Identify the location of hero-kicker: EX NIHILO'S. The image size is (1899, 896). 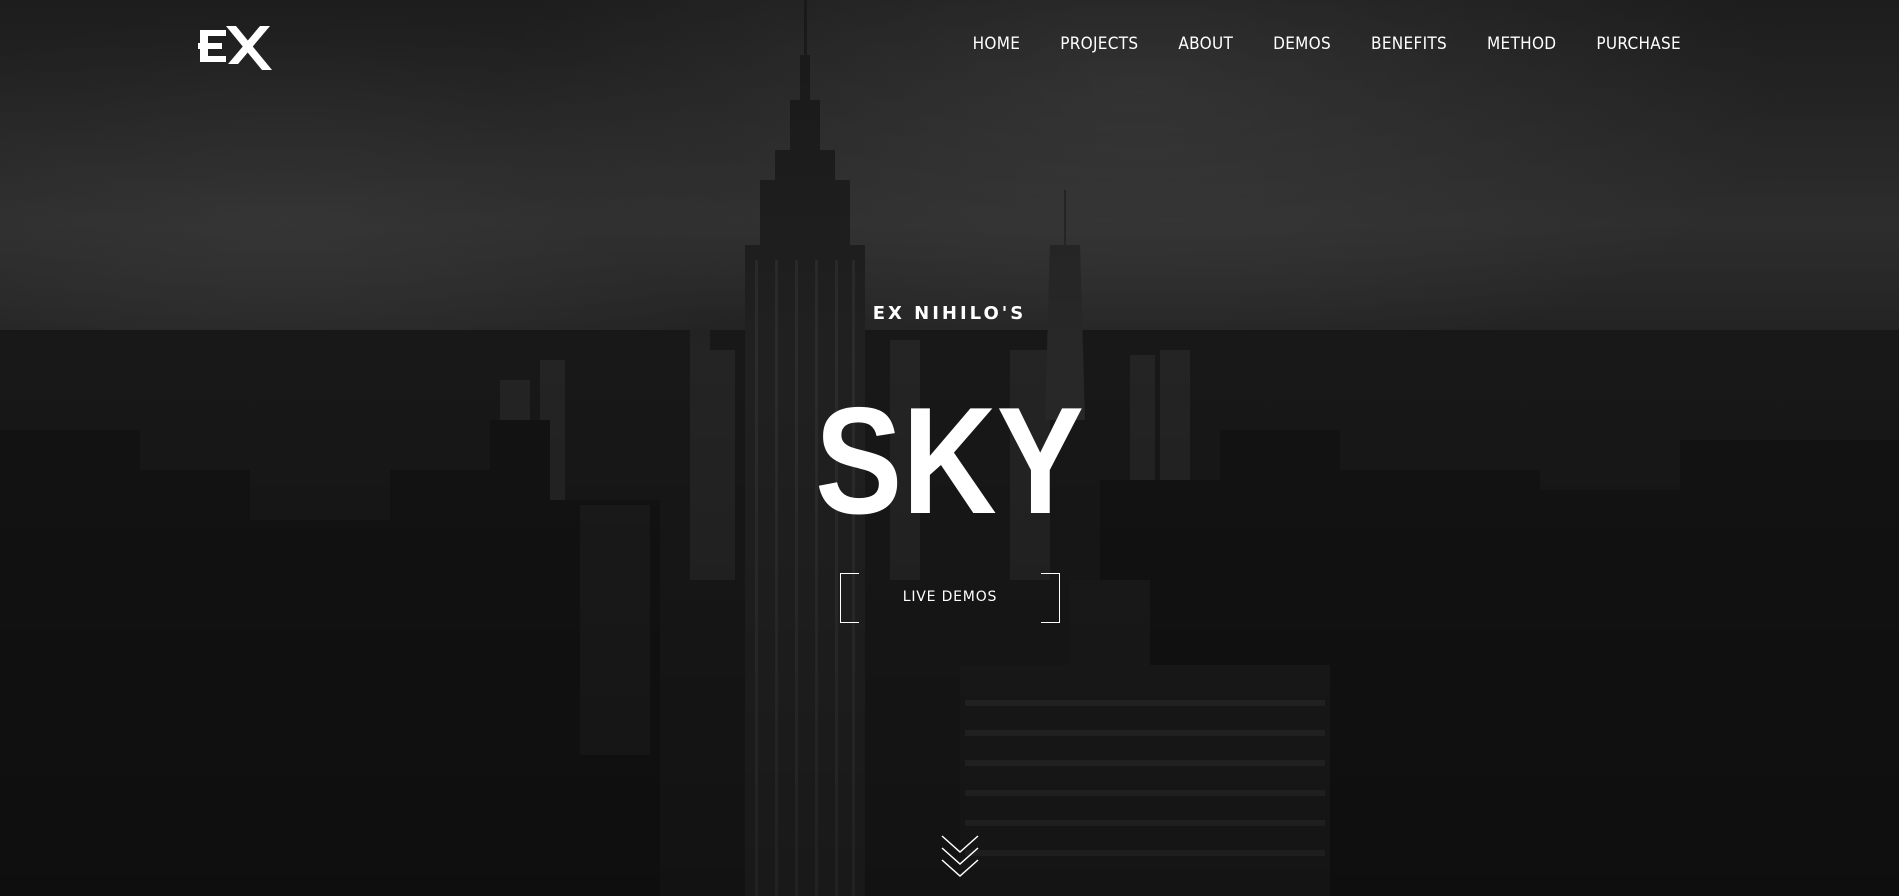
(949, 313).